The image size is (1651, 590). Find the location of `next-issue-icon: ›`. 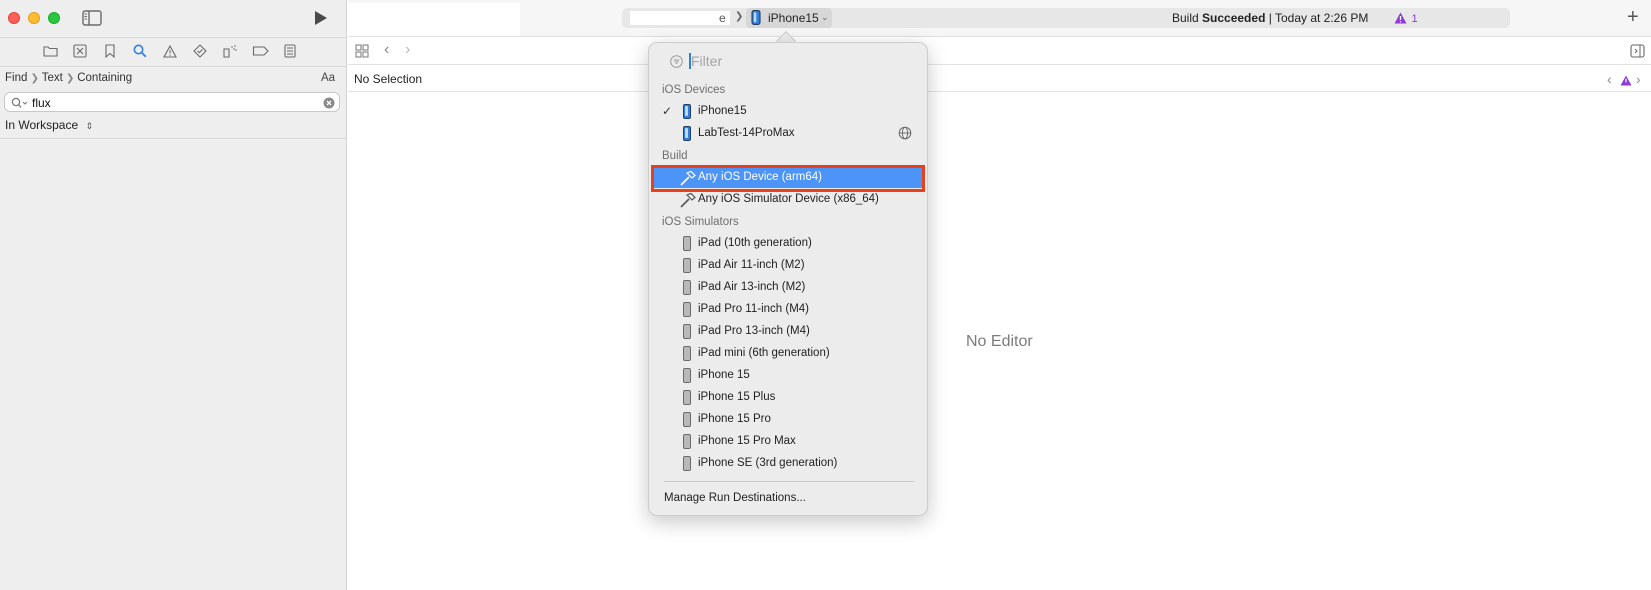

next-issue-icon: › is located at coordinates (1638, 79).